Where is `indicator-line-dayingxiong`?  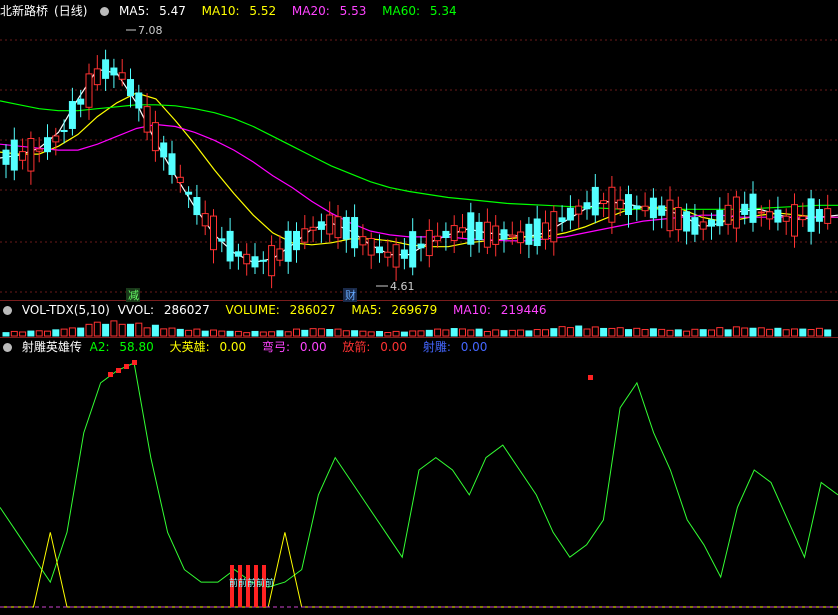 indicator-line-dayingxiong is located at coordinates (419, 570).